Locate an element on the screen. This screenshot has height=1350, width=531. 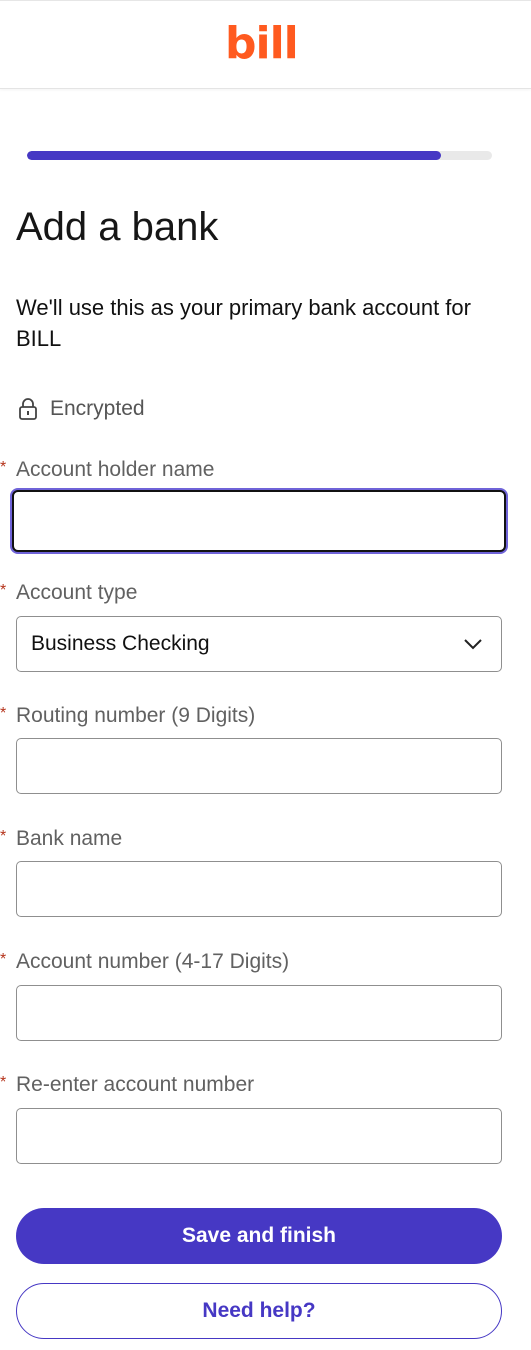
bank-name-label: Bank name is located at coordinates (69, 838).